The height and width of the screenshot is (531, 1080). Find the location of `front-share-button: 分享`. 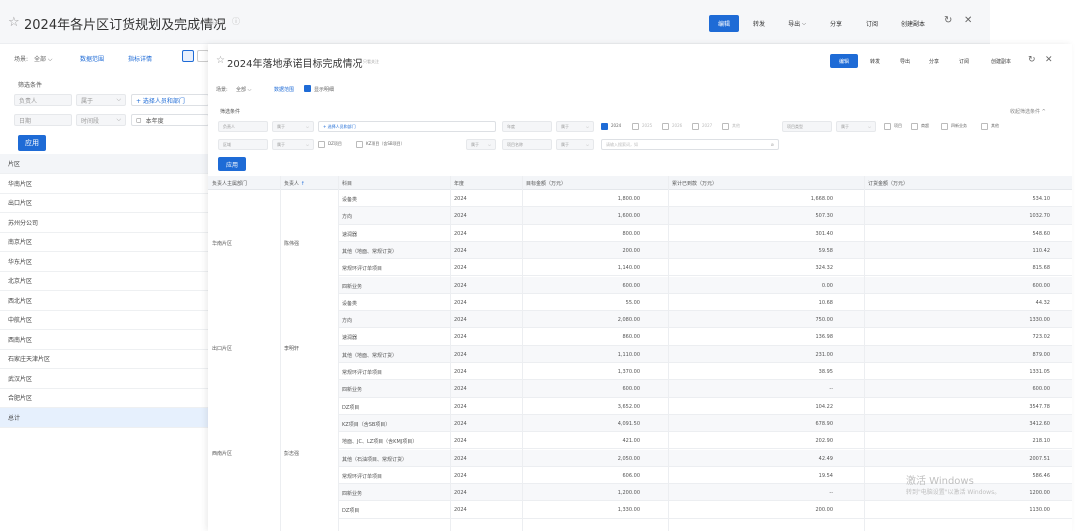

front-share-button: 分享 is located at coordinates (934, 61).